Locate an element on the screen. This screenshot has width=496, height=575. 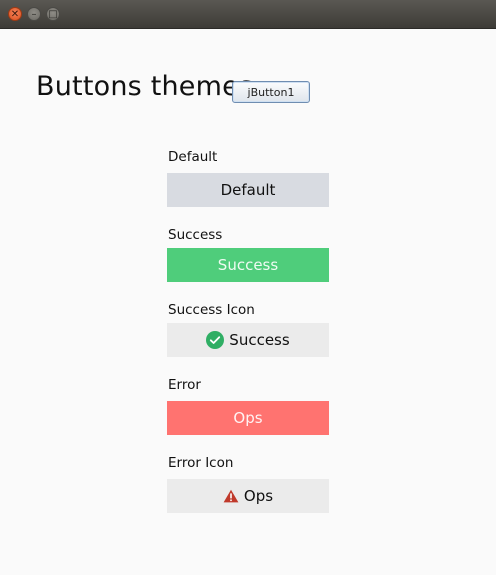
check-circle-icon is located at coordinates (215, 340).